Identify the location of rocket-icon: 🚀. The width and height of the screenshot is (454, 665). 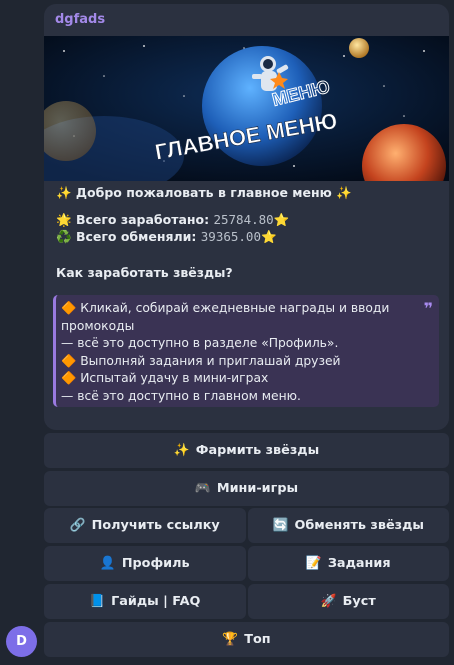
(328, 601).